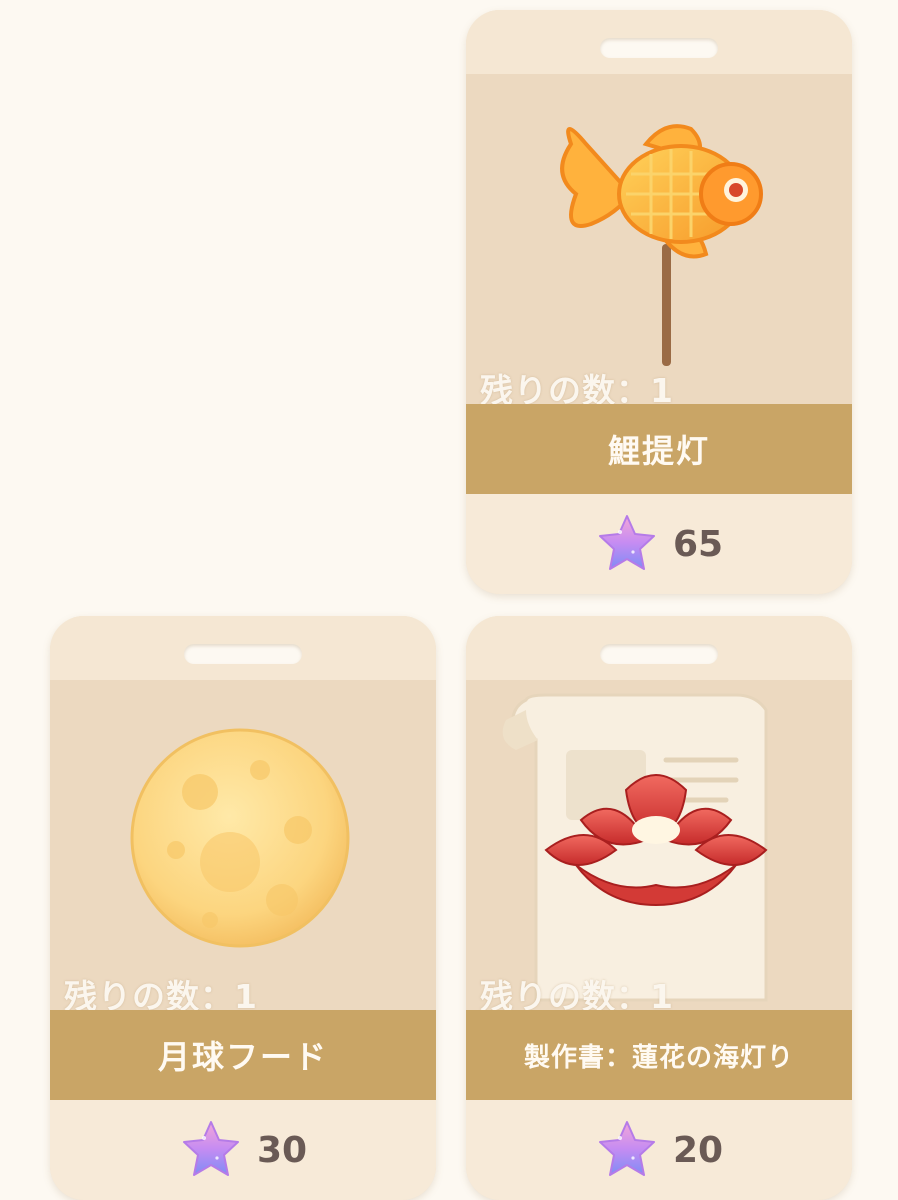 This screenshot has width=898, height=1200. What do you see at coordinates (240, 838) in the screenshot?
I see `moon-food-icon` at bounding box center [240, 838].